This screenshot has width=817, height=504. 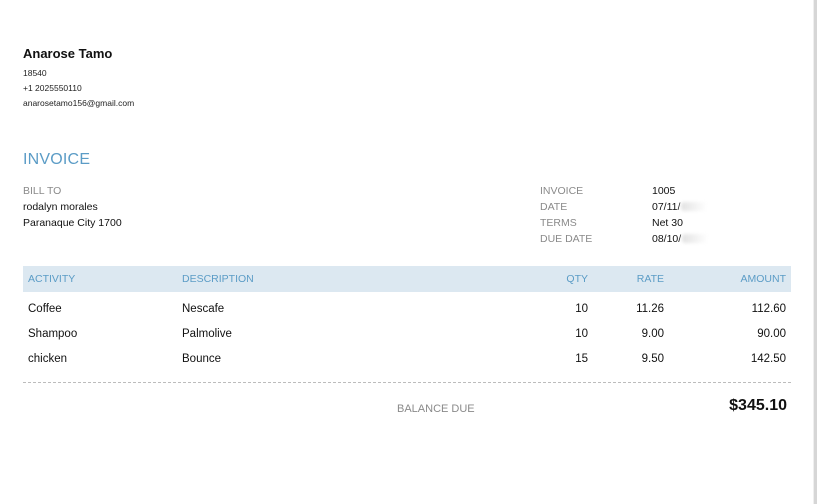 What do you see at coordinates (664, 191) in the screenshot?
I see `meta-invoice-value: 1005` at bounding box center [664, 191].